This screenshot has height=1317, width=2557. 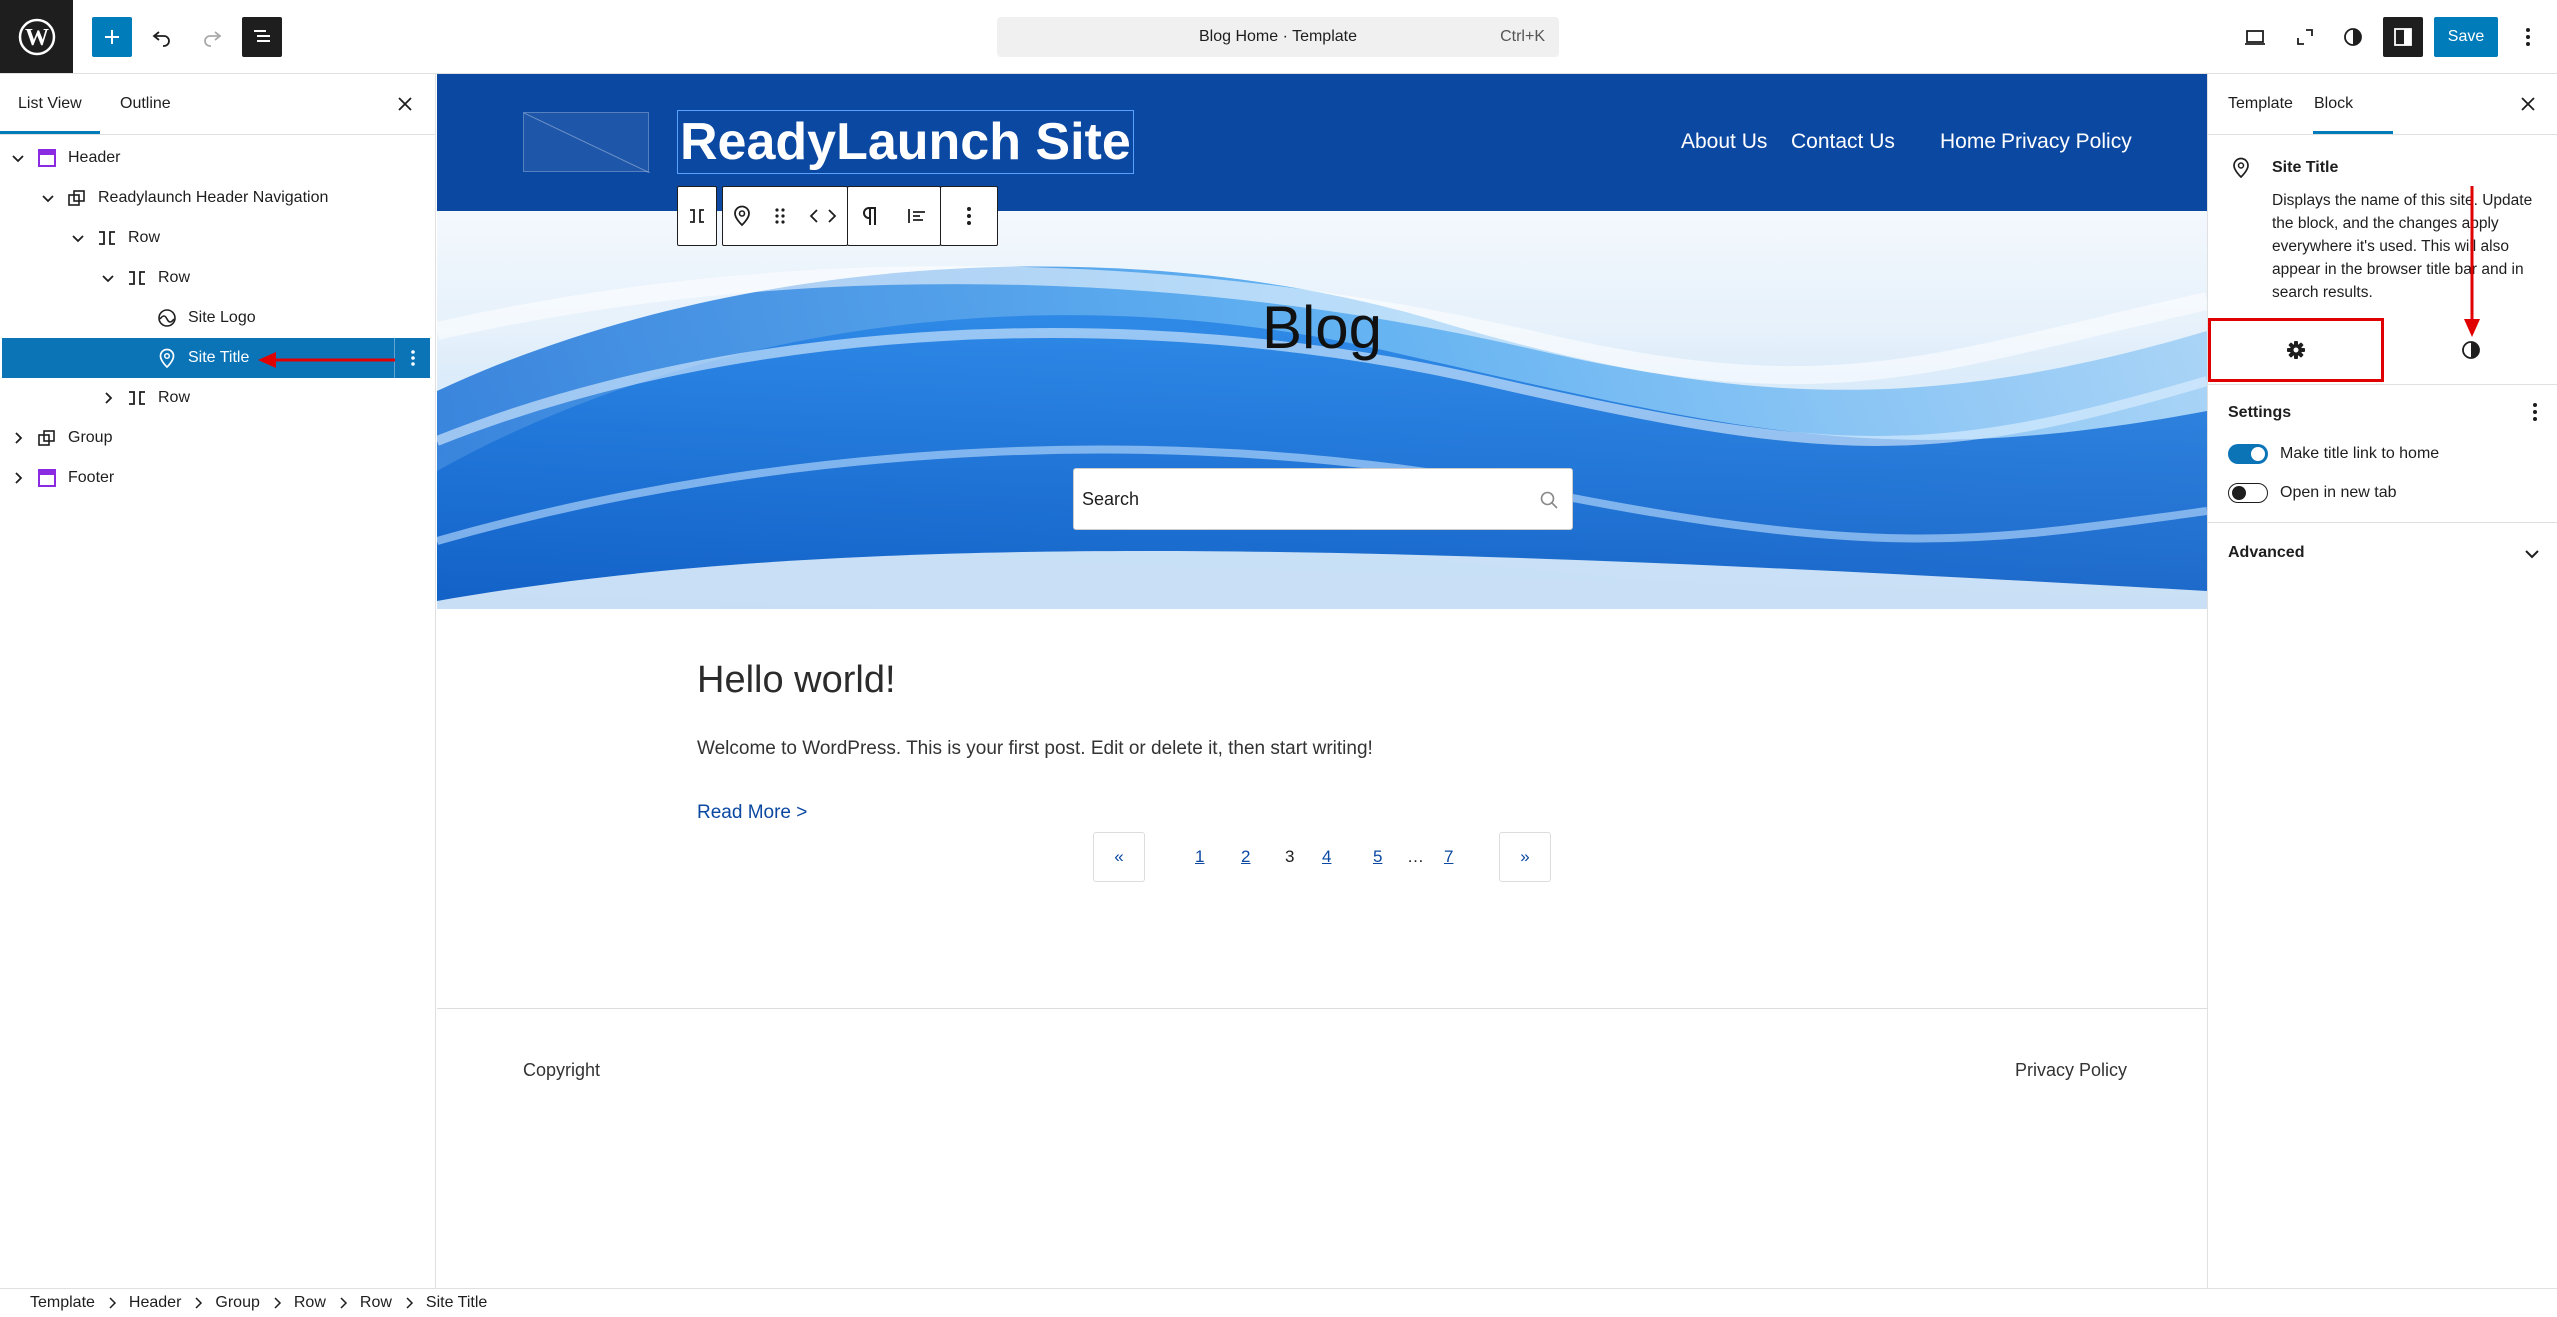 What do you see at coordinates (2266, 553) in the screenshot?
I see `advanced-panel-toggle: Advanced` at bounding box center [2266, 553].